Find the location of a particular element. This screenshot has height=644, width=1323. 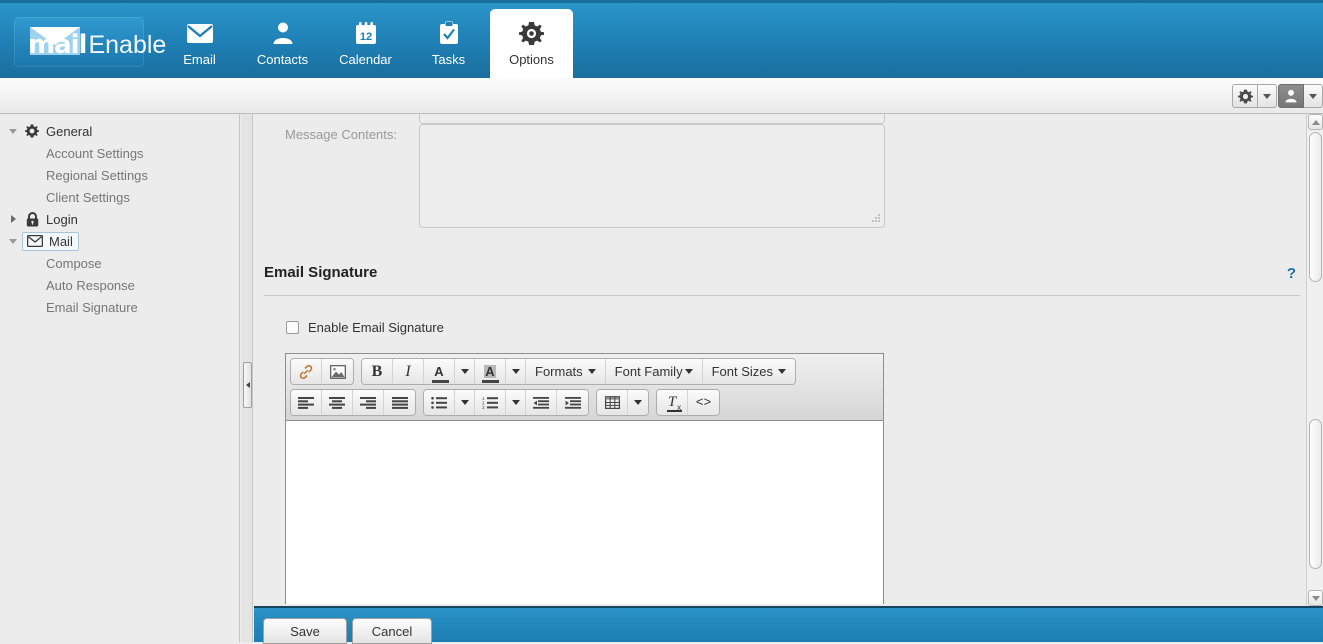

align-justify-button is located at coordinates (399, 402).